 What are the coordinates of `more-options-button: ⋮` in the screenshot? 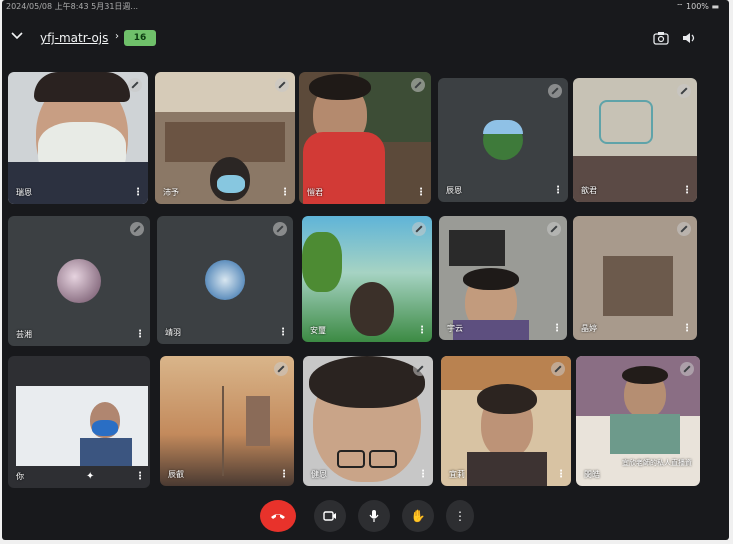 It's located at (460, 516).